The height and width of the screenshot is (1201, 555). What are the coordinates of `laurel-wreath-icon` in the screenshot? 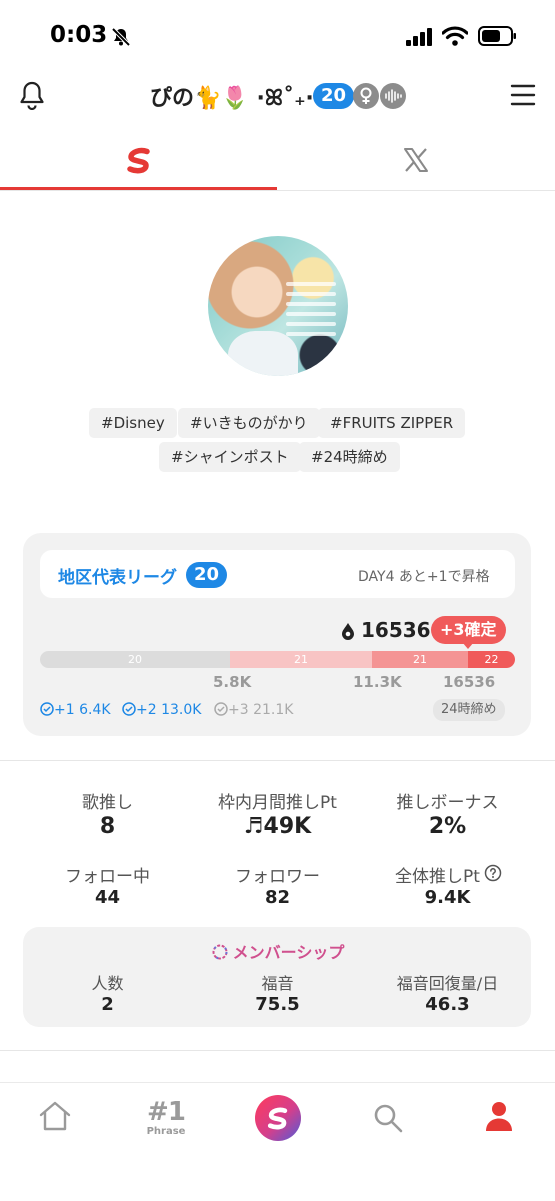 It's located at (220, 952).